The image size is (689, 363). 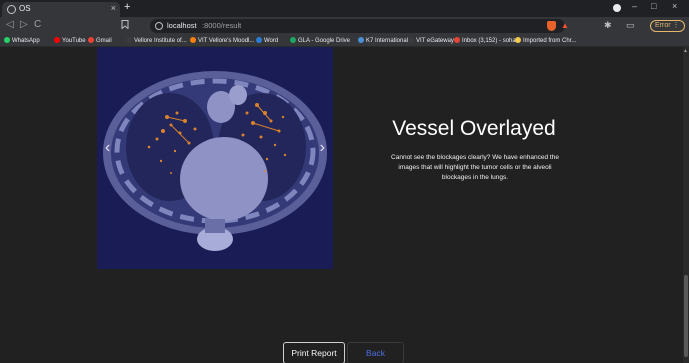 What do you see at coordinates (159, 26) in the screenshot?
I see `site-info-icon` at bounding box center [159, 26].